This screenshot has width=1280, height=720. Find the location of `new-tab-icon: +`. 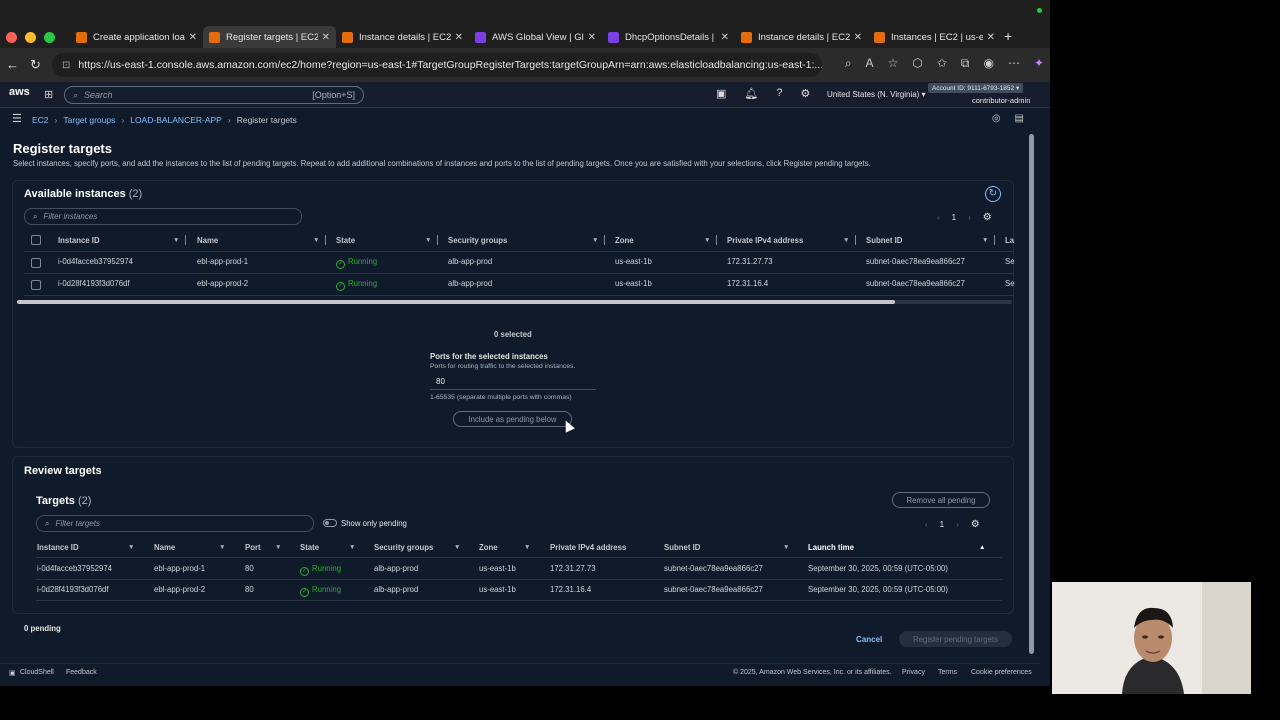

new-tab-icon: + is located at coordinates (1008, 36).